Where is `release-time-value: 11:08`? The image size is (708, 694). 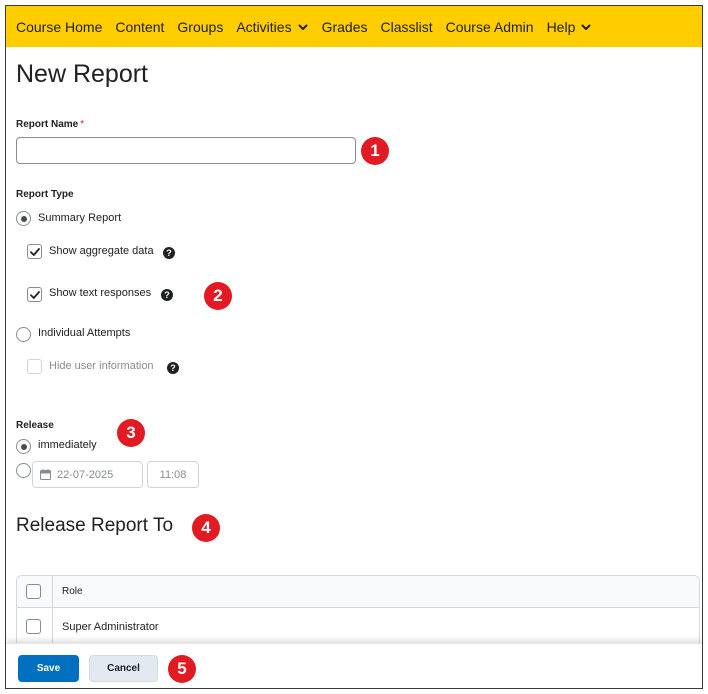 release-time-value: 11:08 is located at coordinates (173, 474).